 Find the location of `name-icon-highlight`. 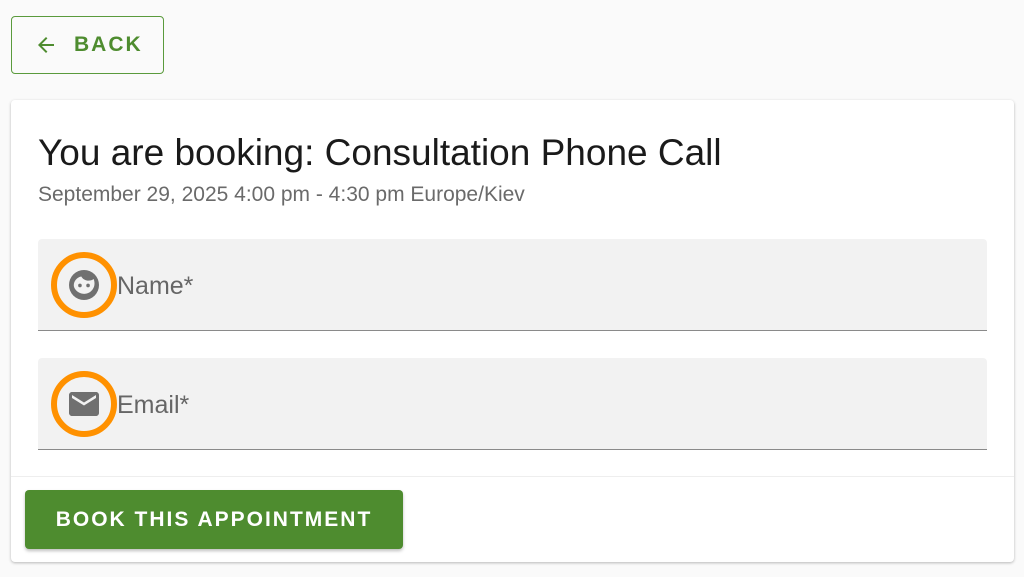

name-icon-highlight is located at coordinates (84, 285).